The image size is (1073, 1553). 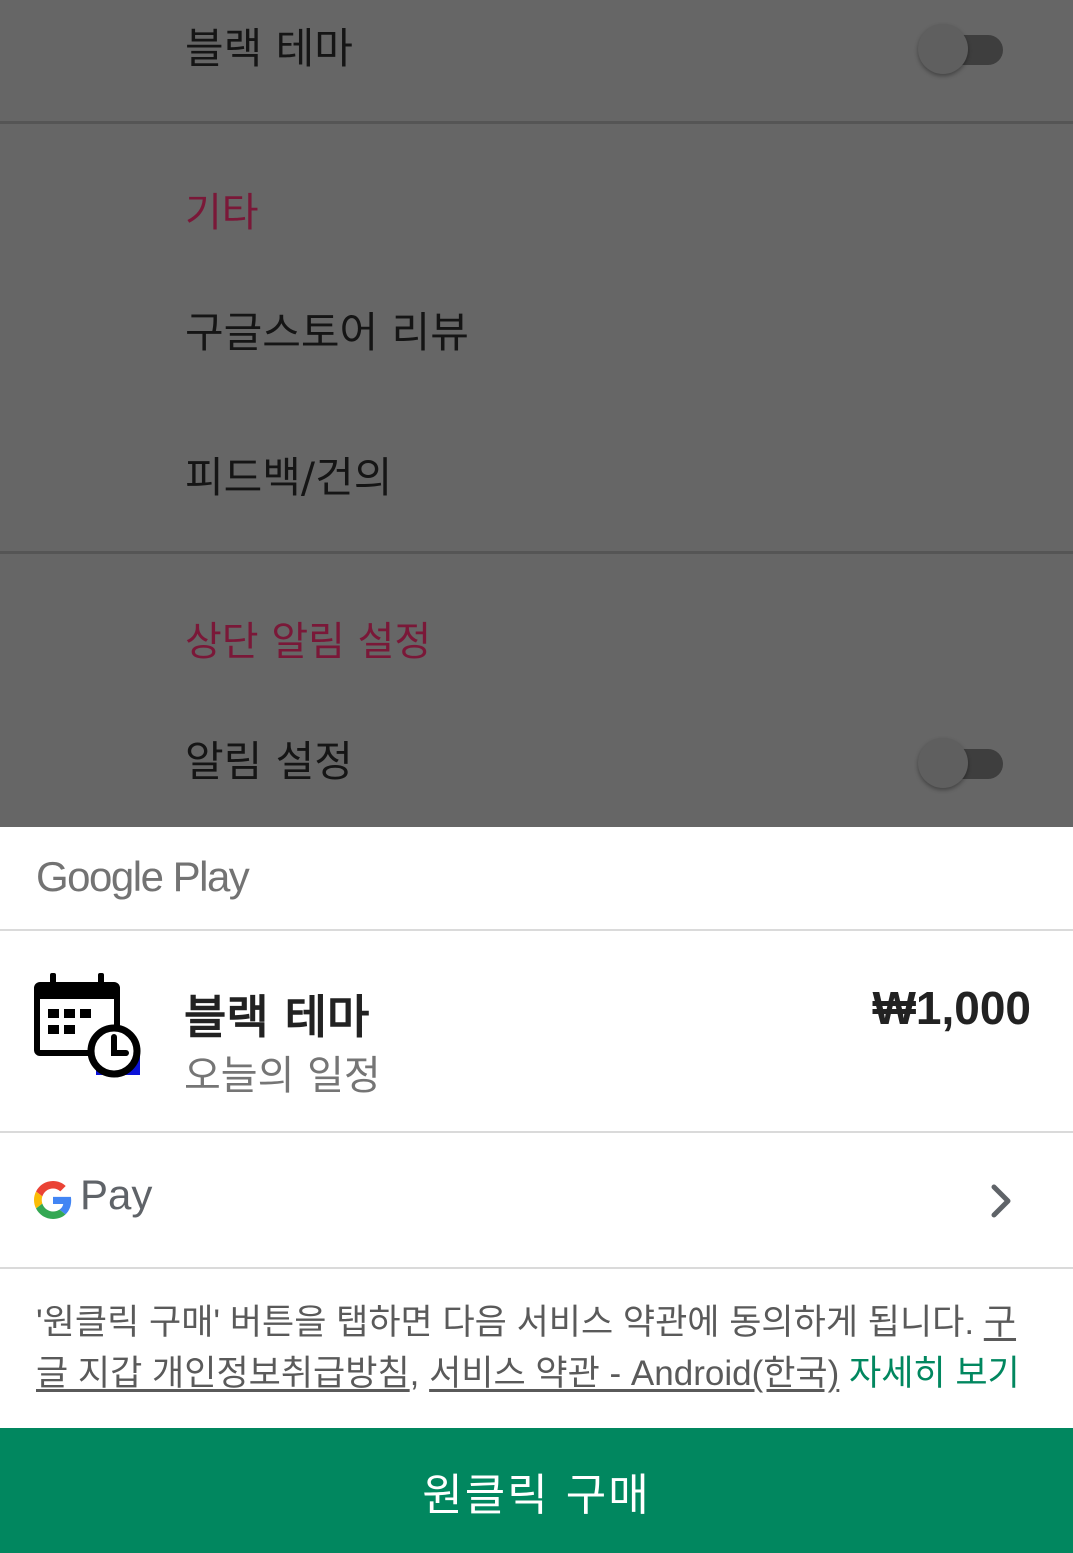 What do you see at coordinates (951, 1008) in the screenshot?
I see `product-price: ₩1,000` at bounding box center [951, 1008].